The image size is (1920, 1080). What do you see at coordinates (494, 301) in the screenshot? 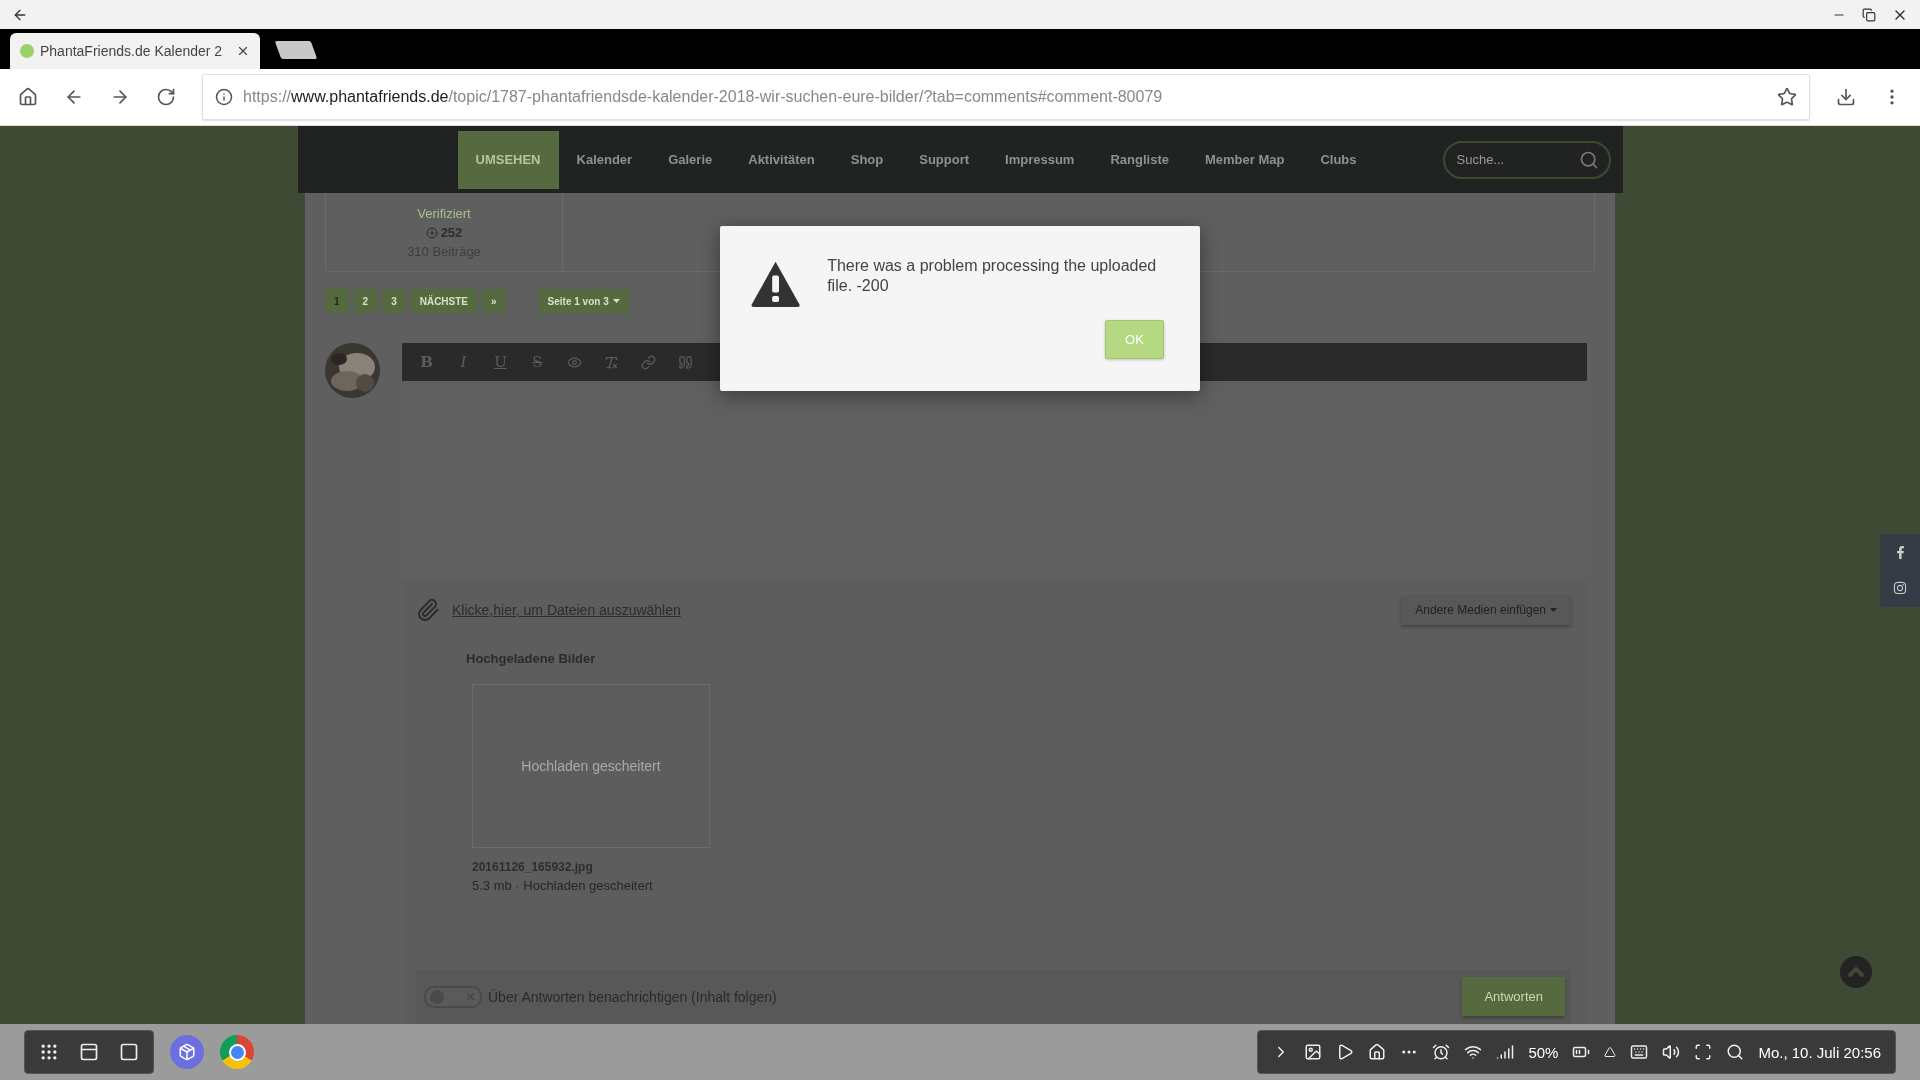
I see `page-button: »` at bounding box center [494, 301].